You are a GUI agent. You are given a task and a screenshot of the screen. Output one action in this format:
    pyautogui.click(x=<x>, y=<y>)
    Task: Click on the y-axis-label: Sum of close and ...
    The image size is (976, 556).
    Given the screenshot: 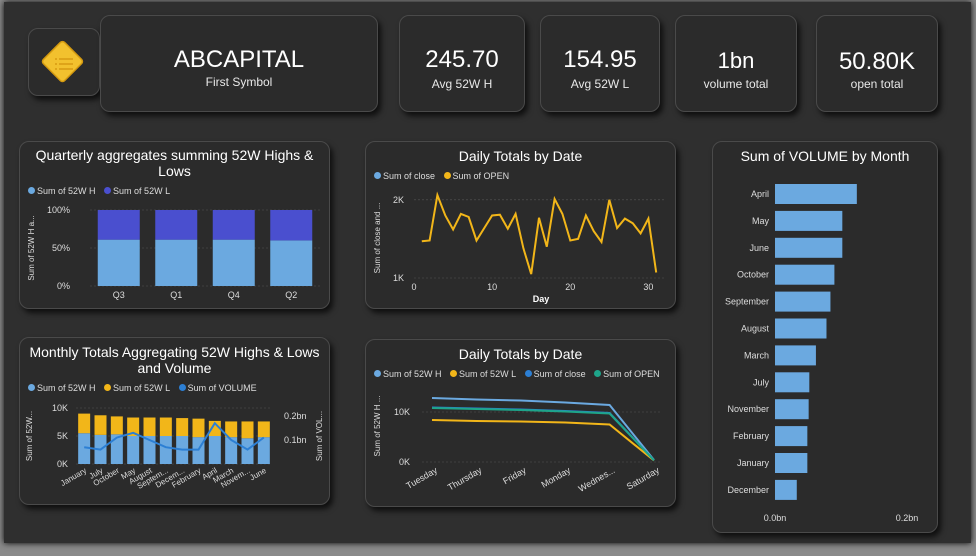 What is the action you would take?
    pyautogui.click(x=377, y=238)
    